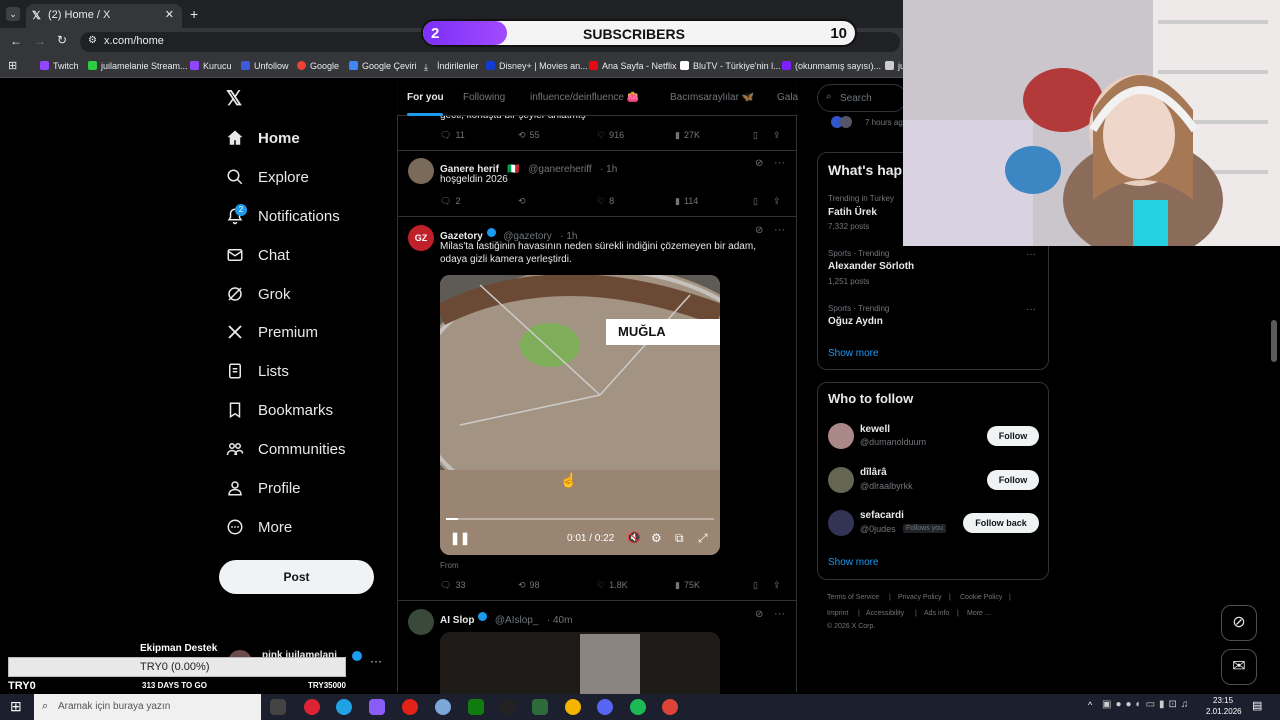 Image resolution: width=1280 pixels, height=720 pixels. Describe the element at coordinates (257, 371) in the screenshot. I see `sidebar-item-lists: Lists` at that location.